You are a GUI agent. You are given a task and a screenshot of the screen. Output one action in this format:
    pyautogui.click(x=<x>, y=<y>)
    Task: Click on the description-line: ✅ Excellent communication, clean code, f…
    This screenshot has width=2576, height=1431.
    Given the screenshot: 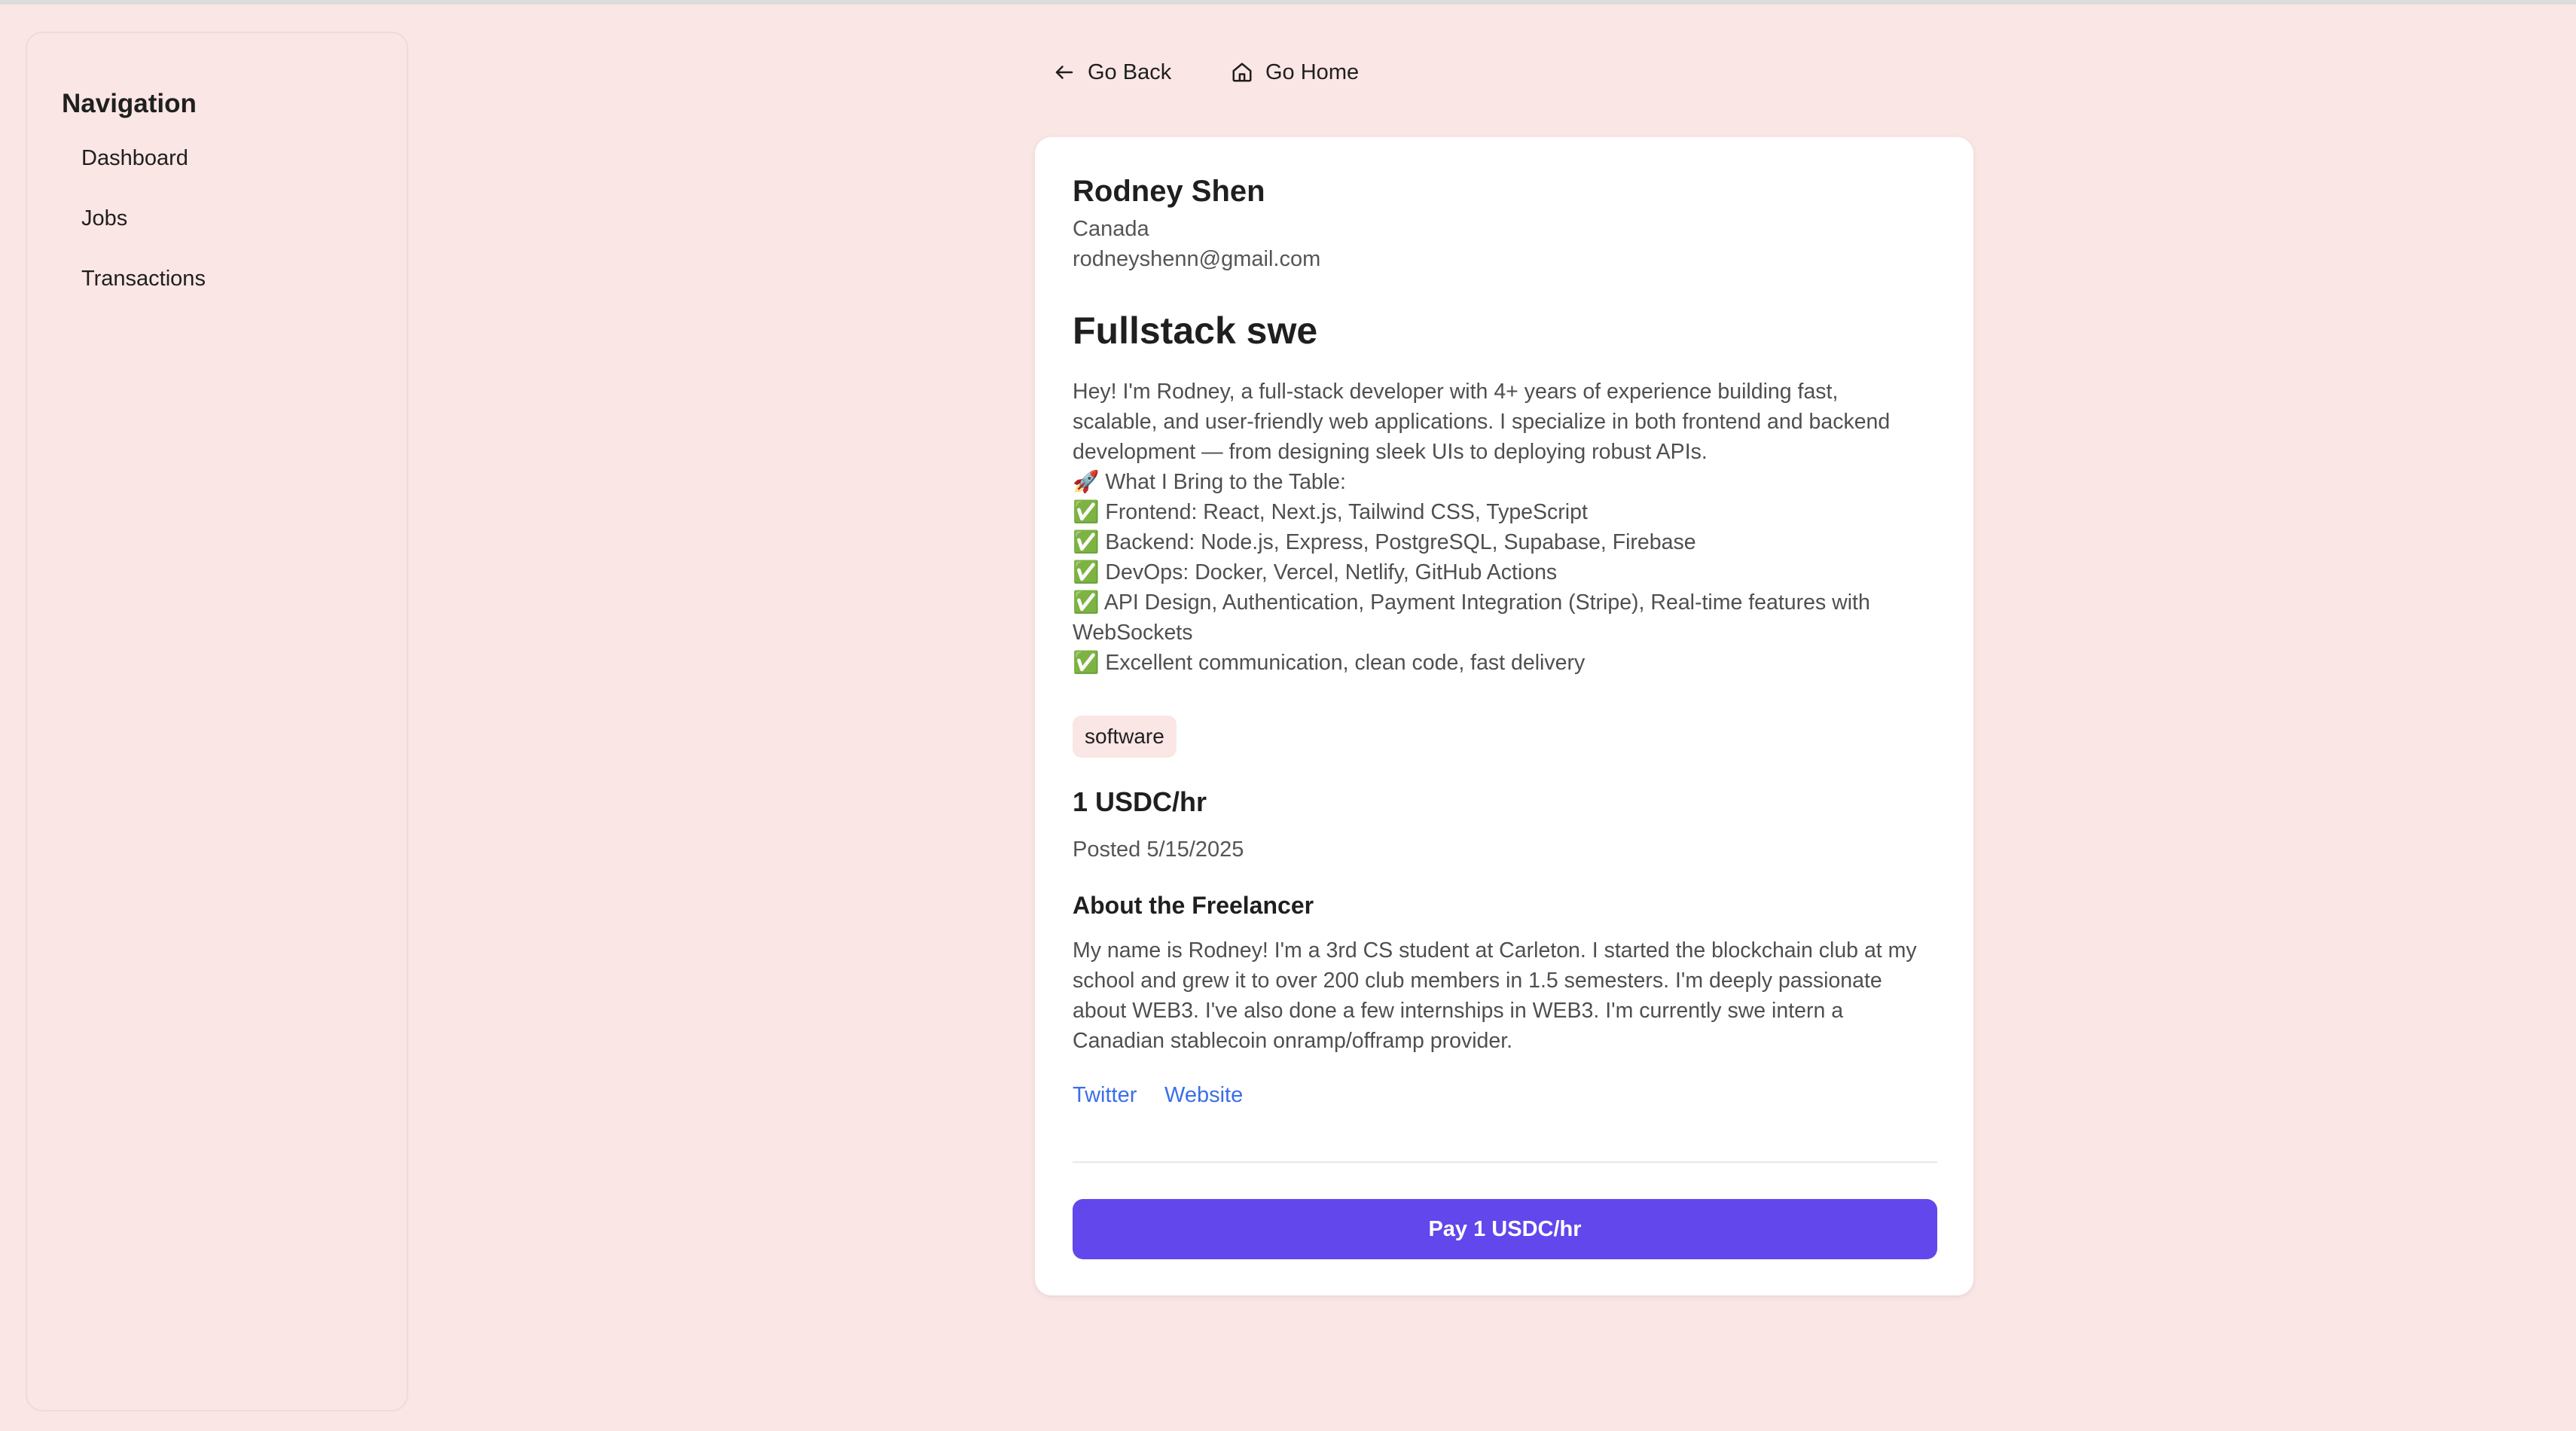 What is the action you would take?
    pyautogui.click(x=1330, y=663)
    